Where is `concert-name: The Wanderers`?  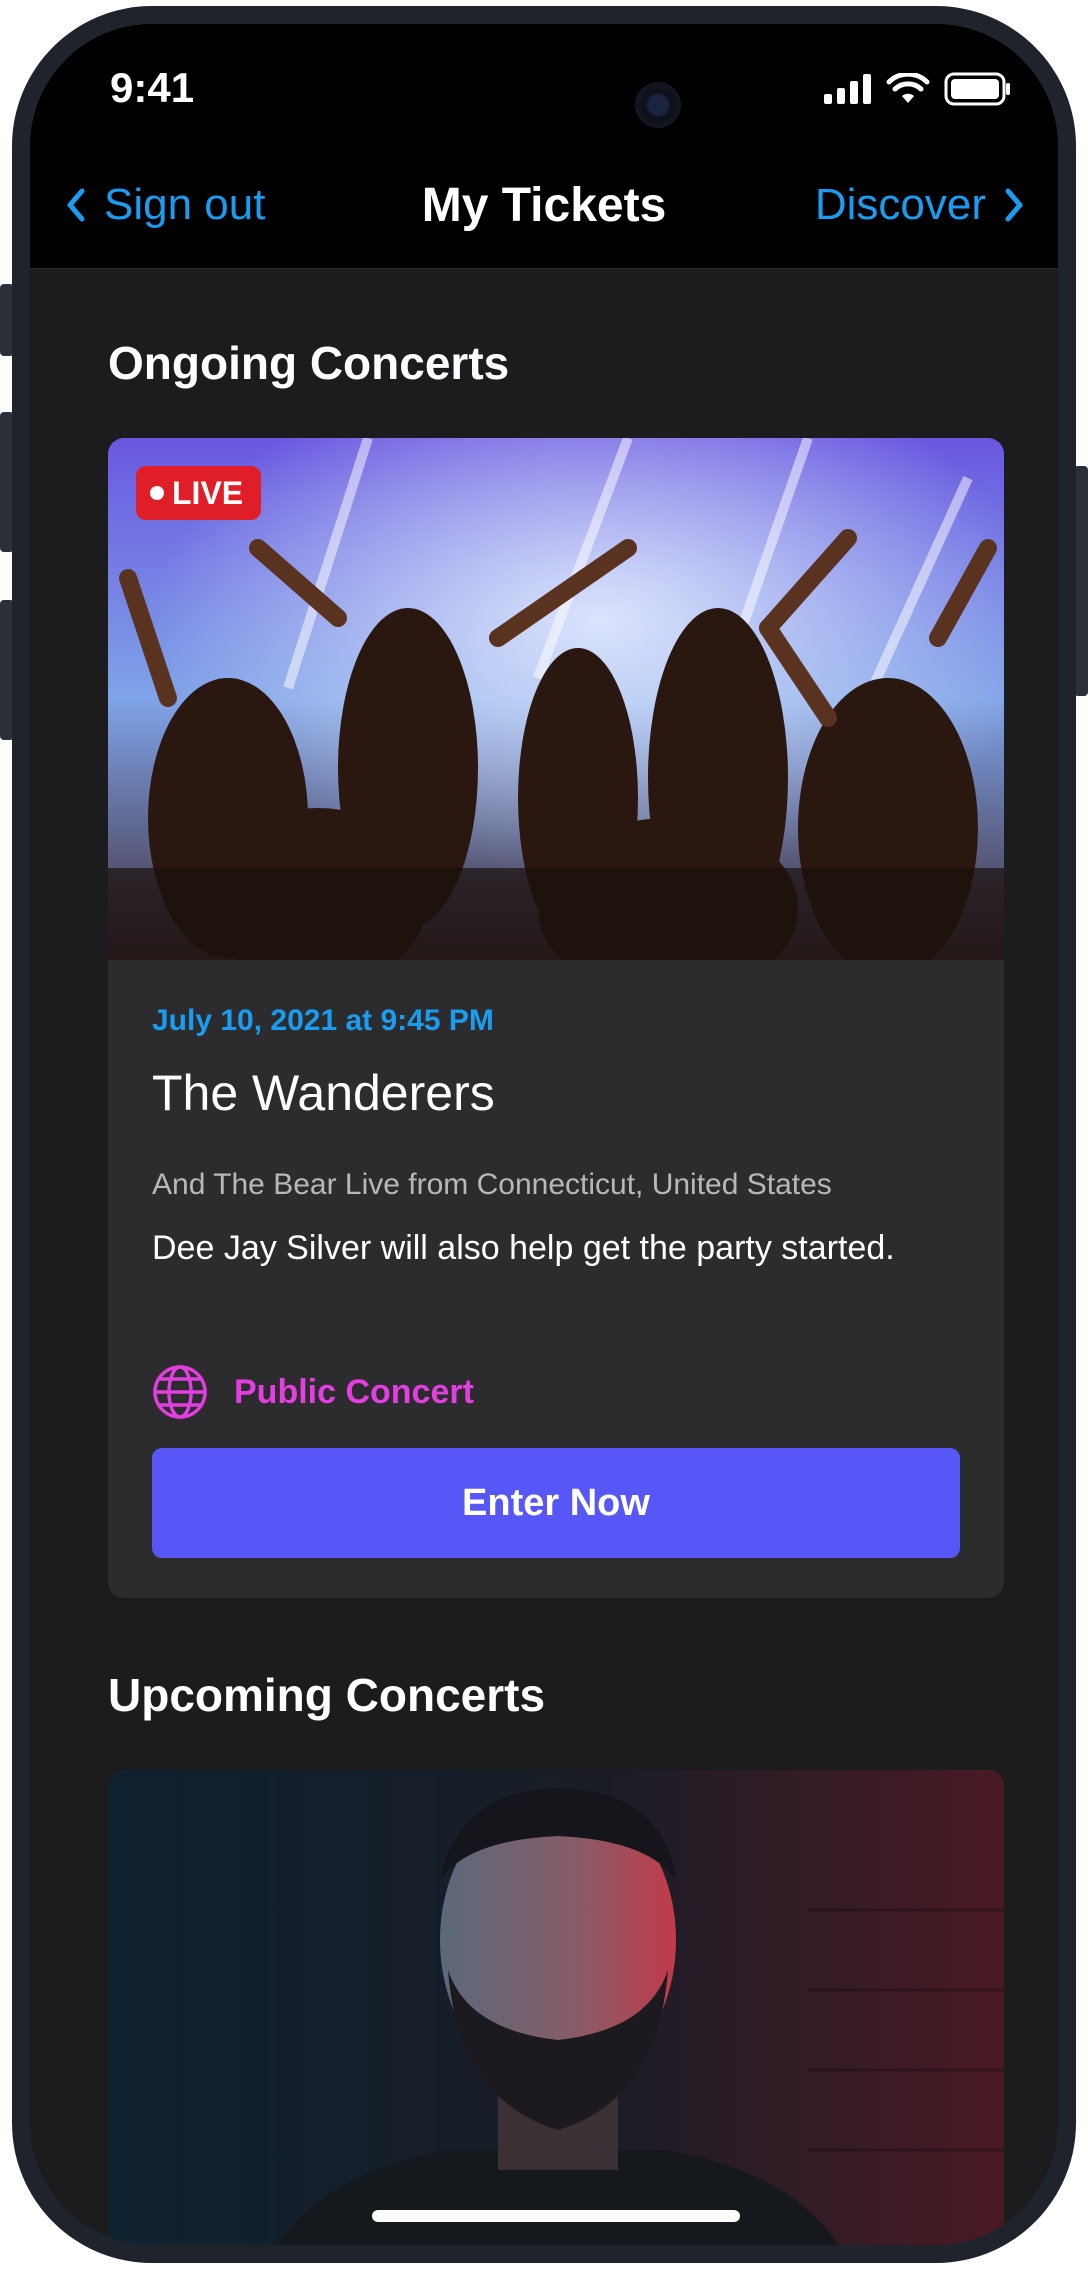 concert-name: The Wanderers is located at coordinates (323, 1093).